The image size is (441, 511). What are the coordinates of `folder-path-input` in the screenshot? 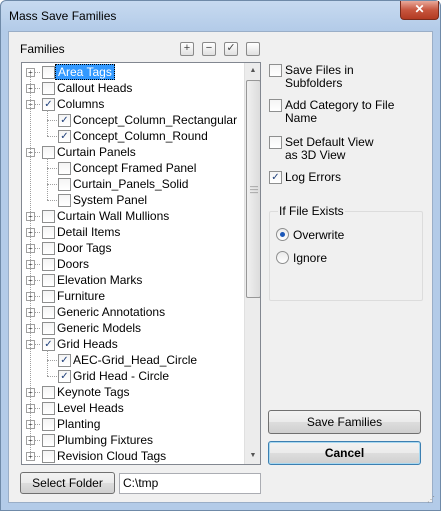 It's located at (187, 482).